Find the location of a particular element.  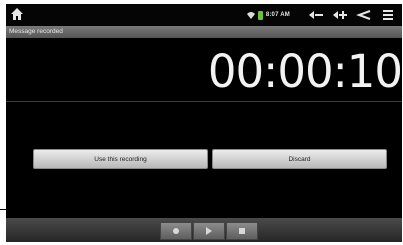

record-icon is located at coordinates (176, 231).